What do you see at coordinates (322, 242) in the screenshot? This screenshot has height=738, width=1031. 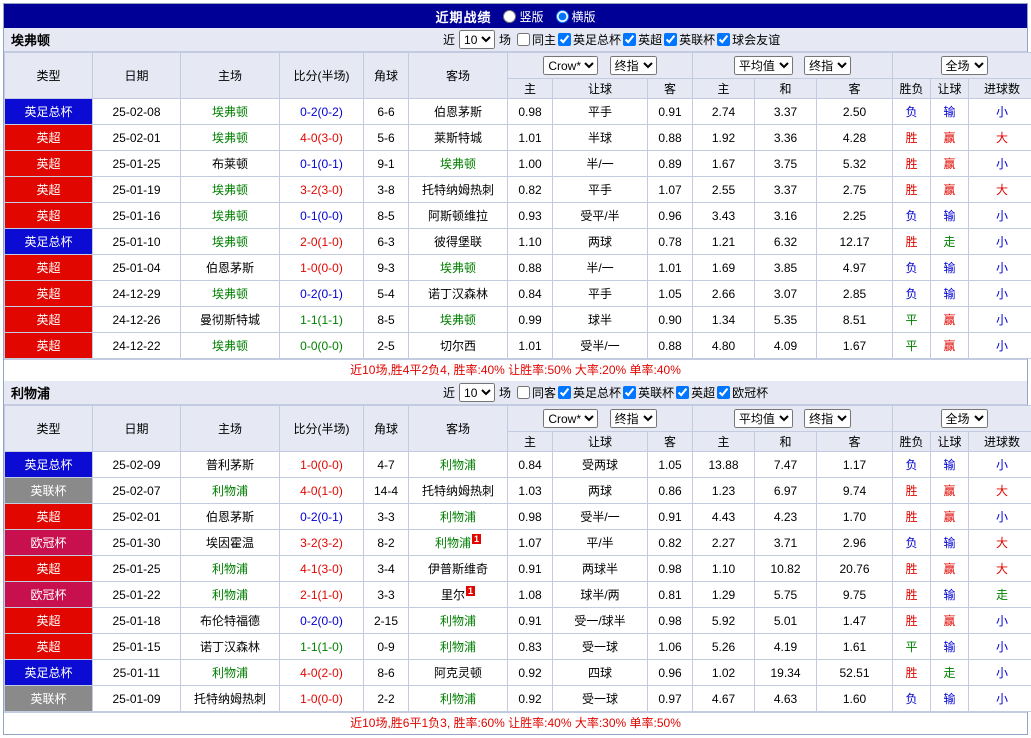 I see `score: 2-0(1-0)` at bounding box center [322, 242].